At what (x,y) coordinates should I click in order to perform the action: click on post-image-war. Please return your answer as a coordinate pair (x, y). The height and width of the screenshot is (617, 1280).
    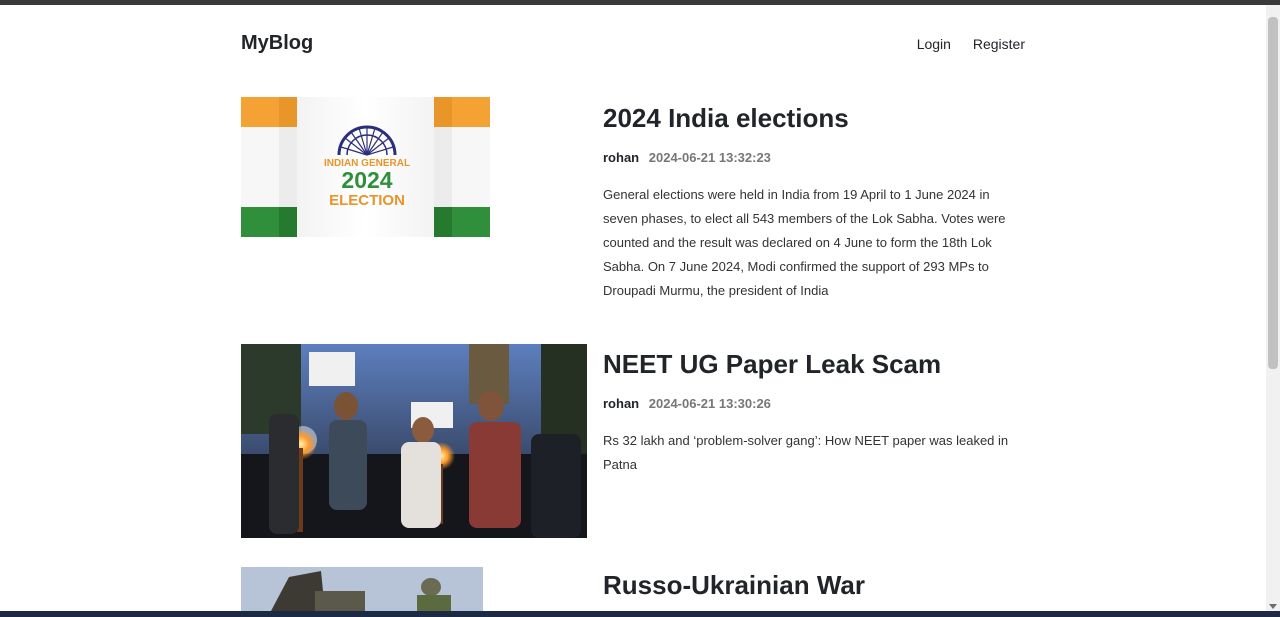
    Looking at the image, I should click on (362, 589).